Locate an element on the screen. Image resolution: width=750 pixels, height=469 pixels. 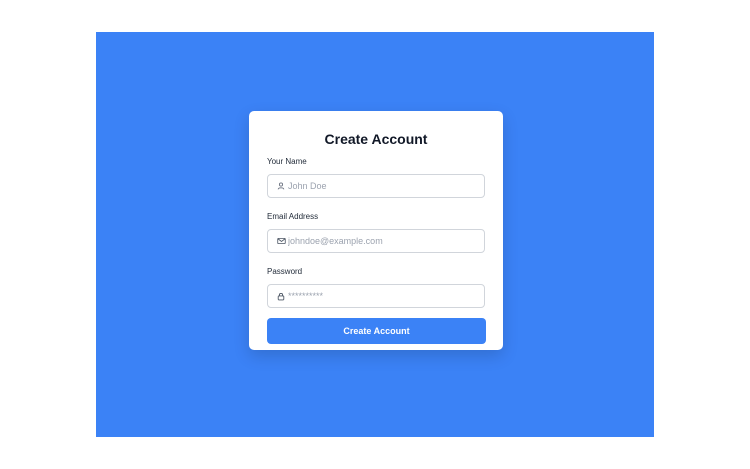
name-field is located at coordinates (376, 186).